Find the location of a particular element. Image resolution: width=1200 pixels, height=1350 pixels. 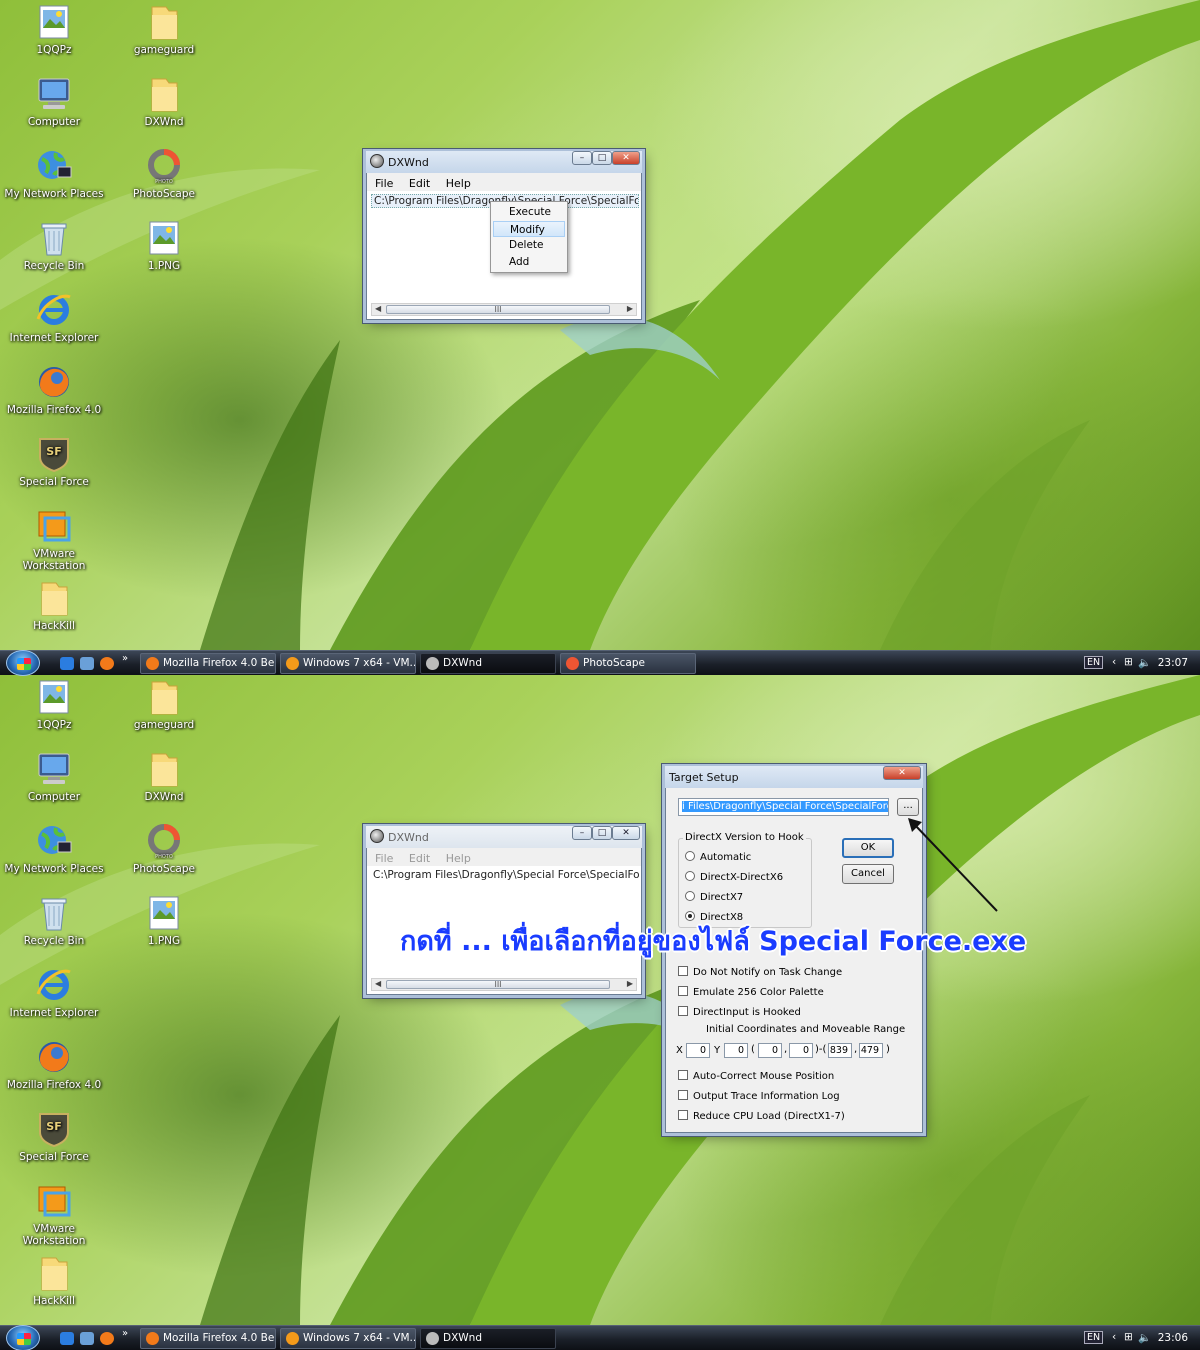

checkbox-output-trace-log: Output Trace Information Log is located at coordinates (759, 1096).